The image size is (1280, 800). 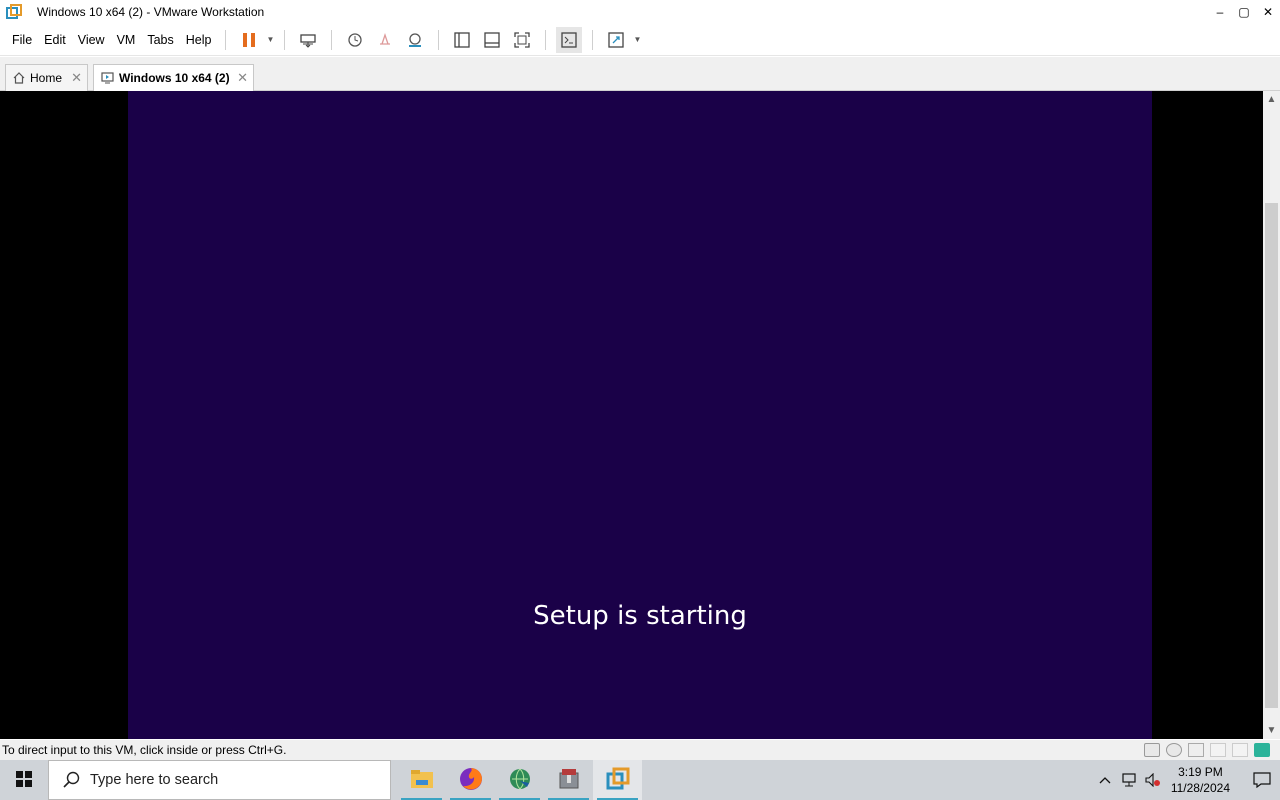 I want to click on search-icon, so click(x=71, y=780).